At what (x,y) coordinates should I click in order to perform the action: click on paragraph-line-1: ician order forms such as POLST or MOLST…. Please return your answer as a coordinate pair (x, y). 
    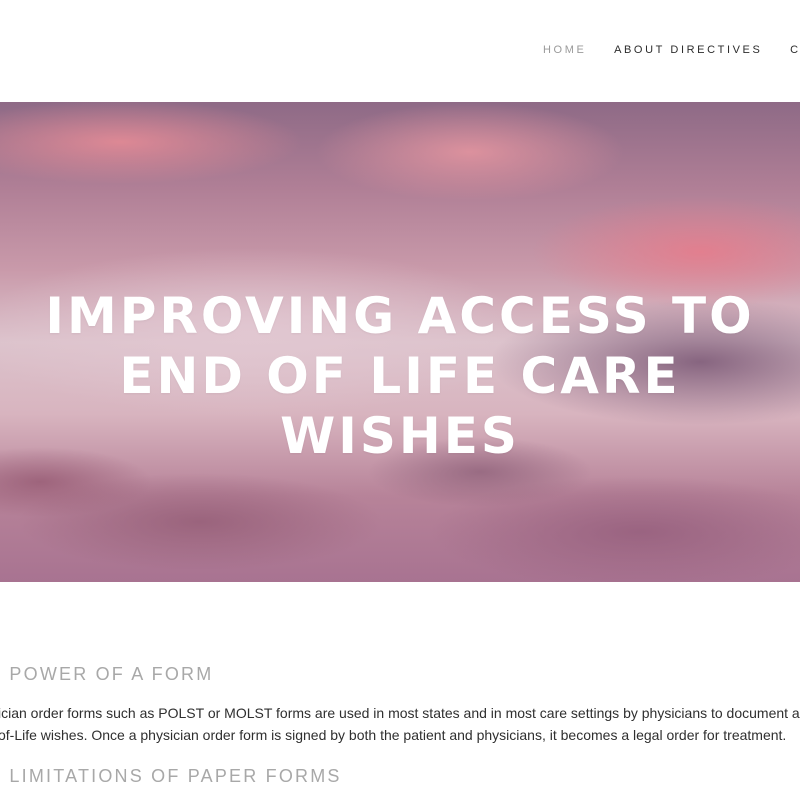
    Looking at the image, I should click on (400, 713).